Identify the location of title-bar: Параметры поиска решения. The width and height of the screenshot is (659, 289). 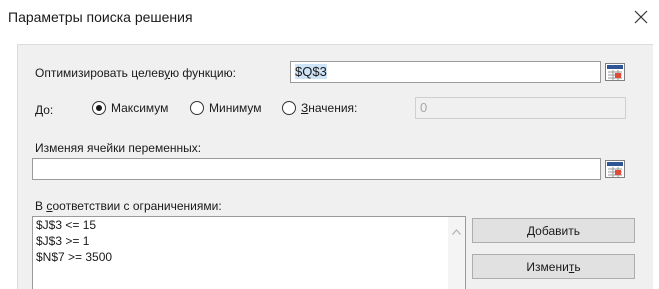
(329, 18).